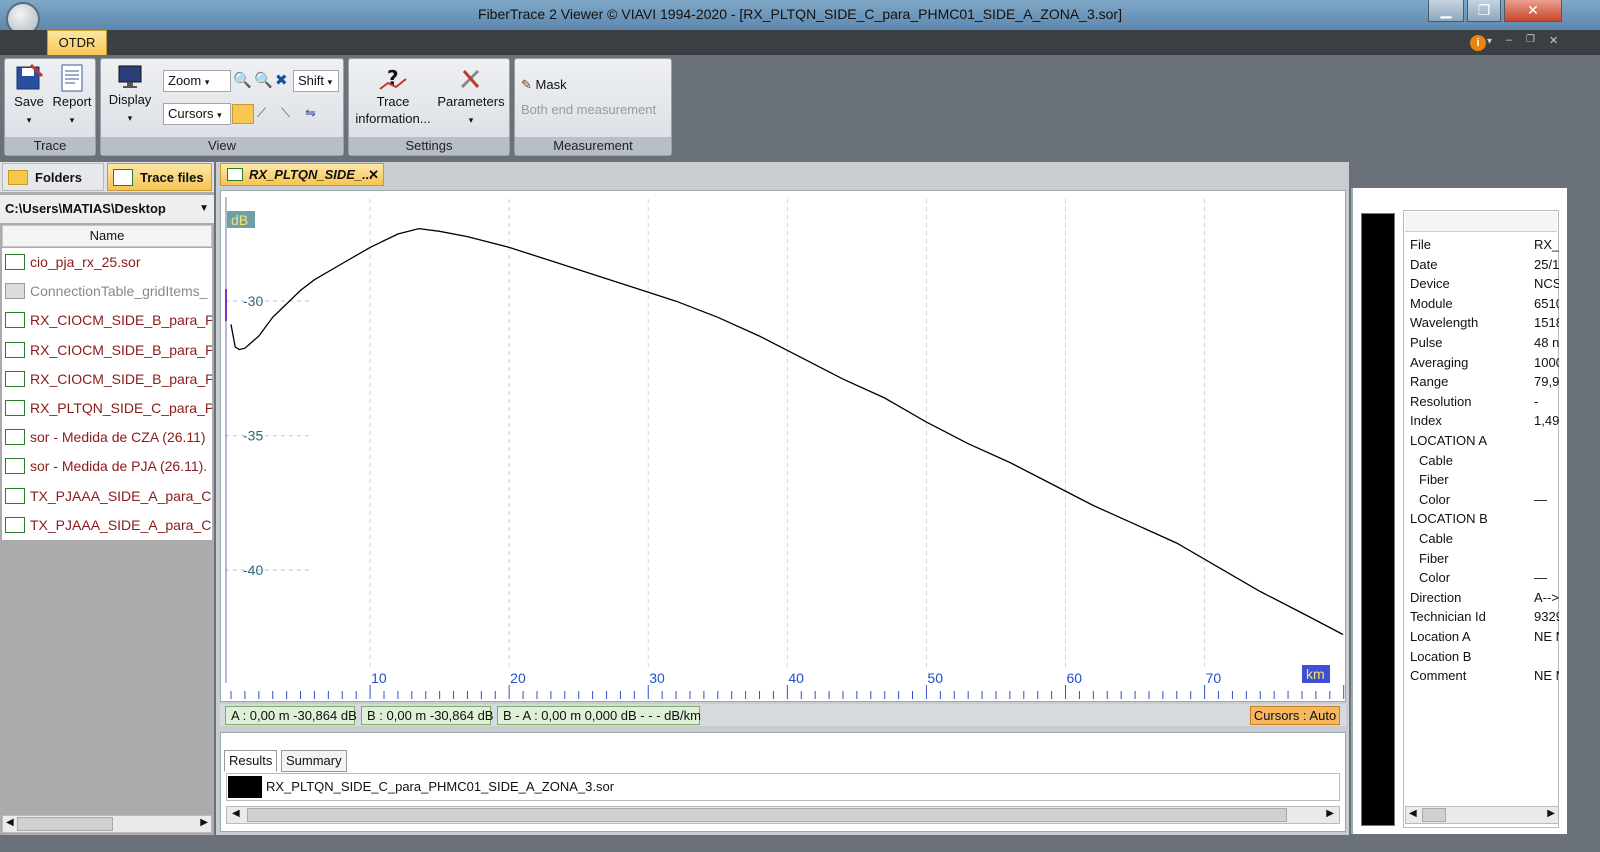  Describe the element at coordinates (243, 114) in the screenshot. I see `cursor-auto-icon` at that location.